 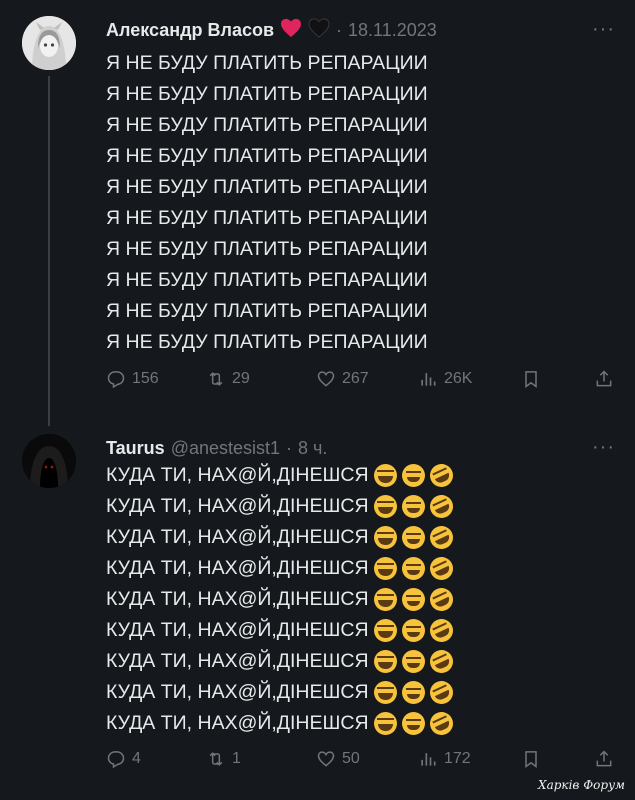 What do you see at coordinates (392, 30) in the screenshot?
I see `tweet-date: 18.11.2023` at bounding box center [392, 30].